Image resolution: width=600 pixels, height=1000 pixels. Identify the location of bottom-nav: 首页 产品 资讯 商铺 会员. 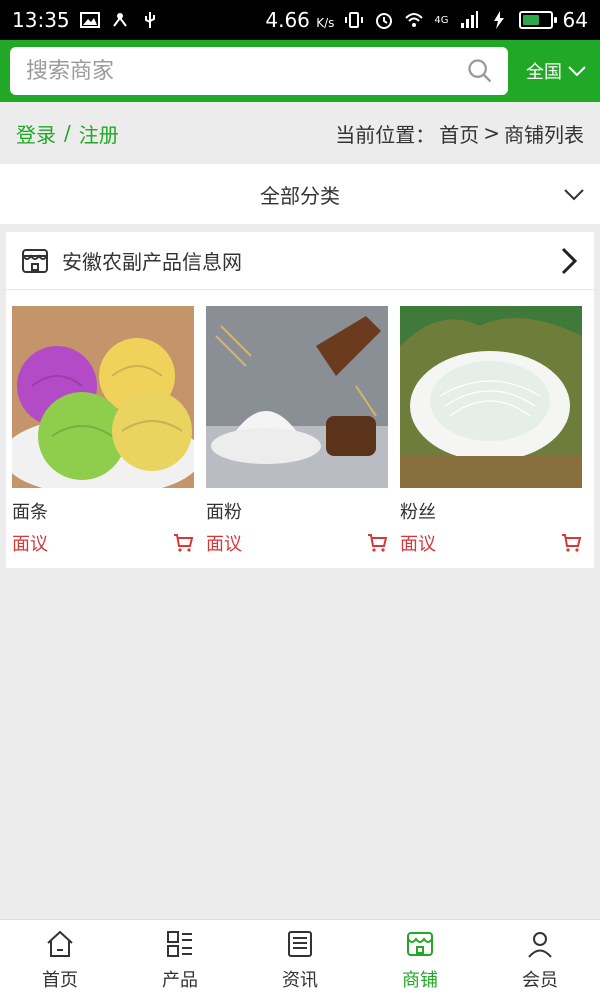
(300, 959).